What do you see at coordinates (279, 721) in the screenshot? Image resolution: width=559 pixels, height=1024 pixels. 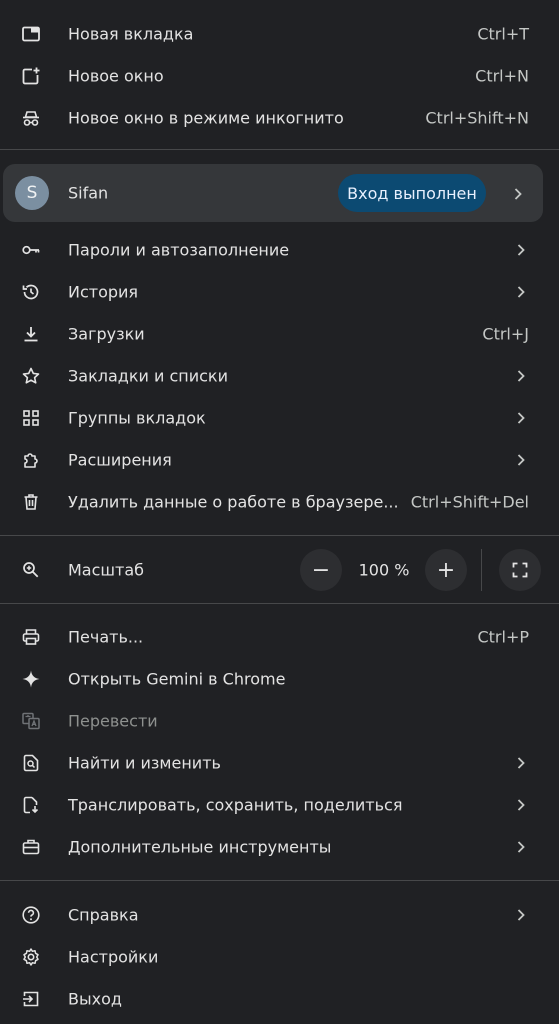 I see `menu-item-translate: Перевести` at bounding box center [279, 721].